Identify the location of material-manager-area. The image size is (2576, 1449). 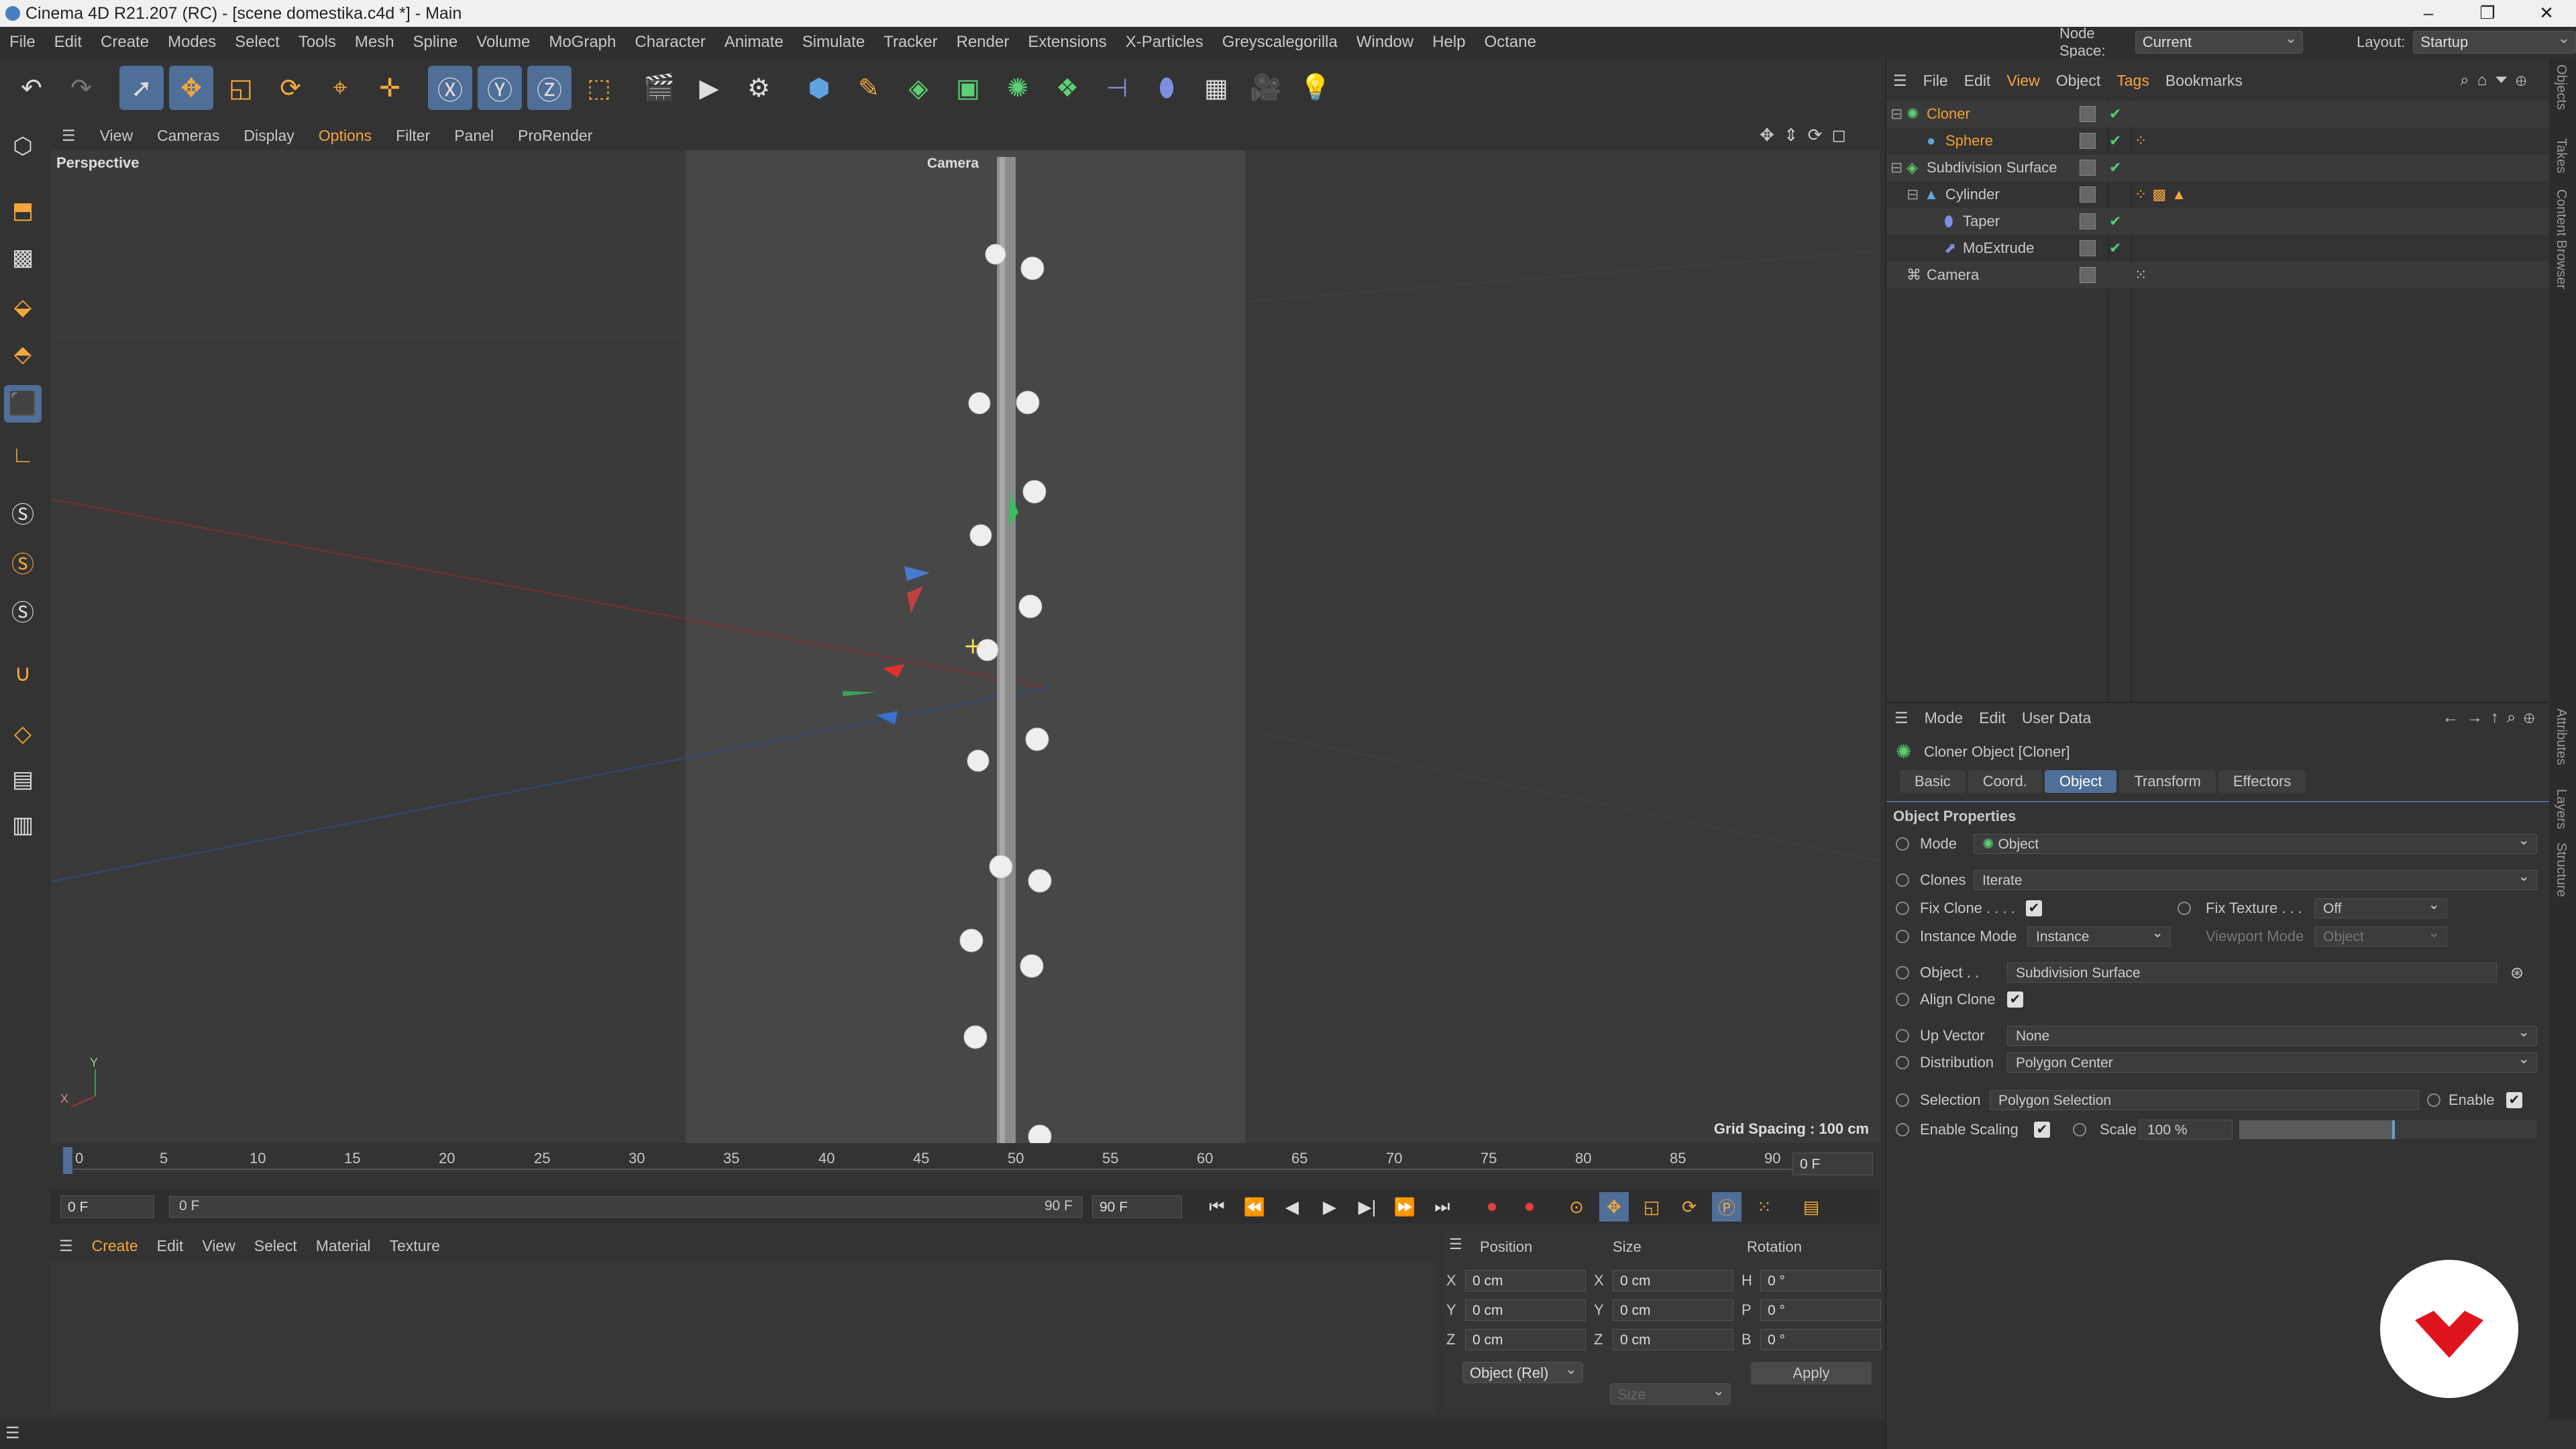
(743, 1337).